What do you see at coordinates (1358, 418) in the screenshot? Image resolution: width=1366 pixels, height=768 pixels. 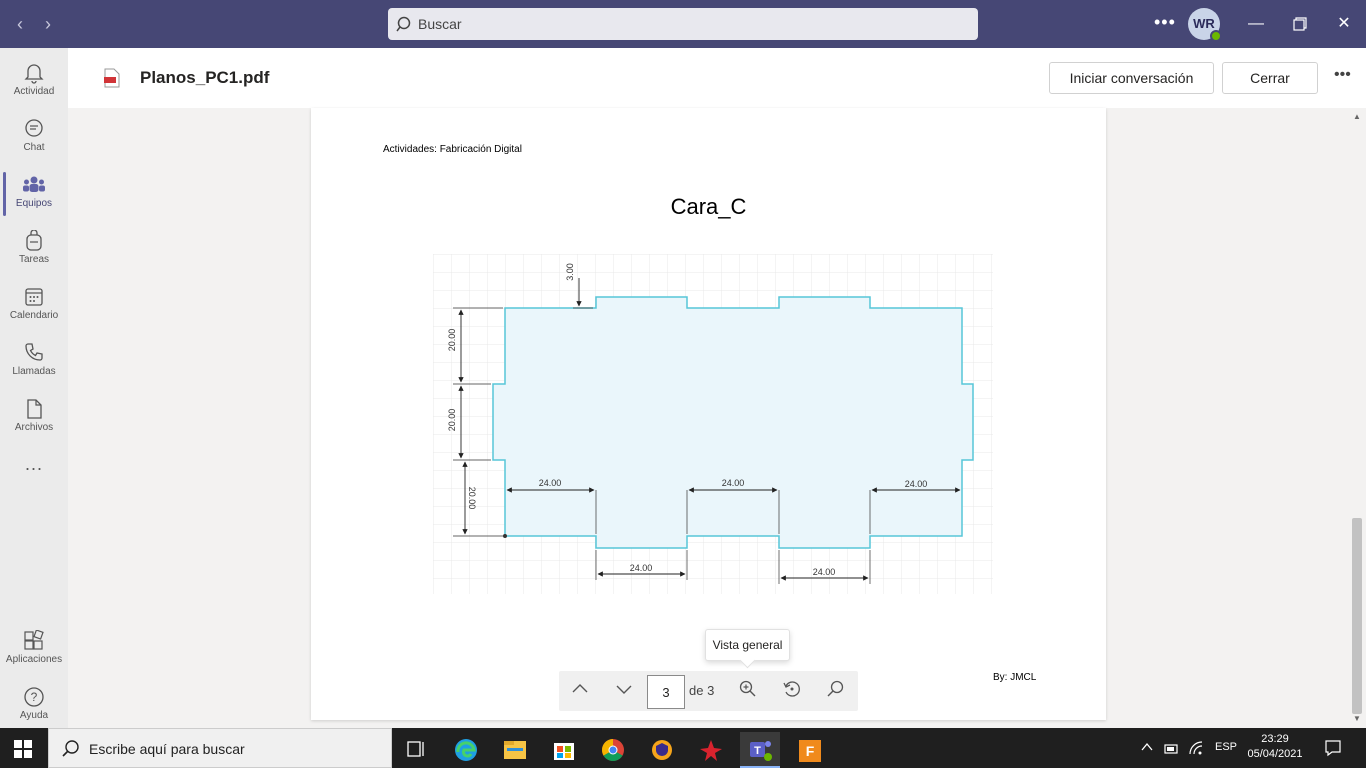 I see `vertical-scrollbar: ▲ ▼` at bounding box center [1358, 418].